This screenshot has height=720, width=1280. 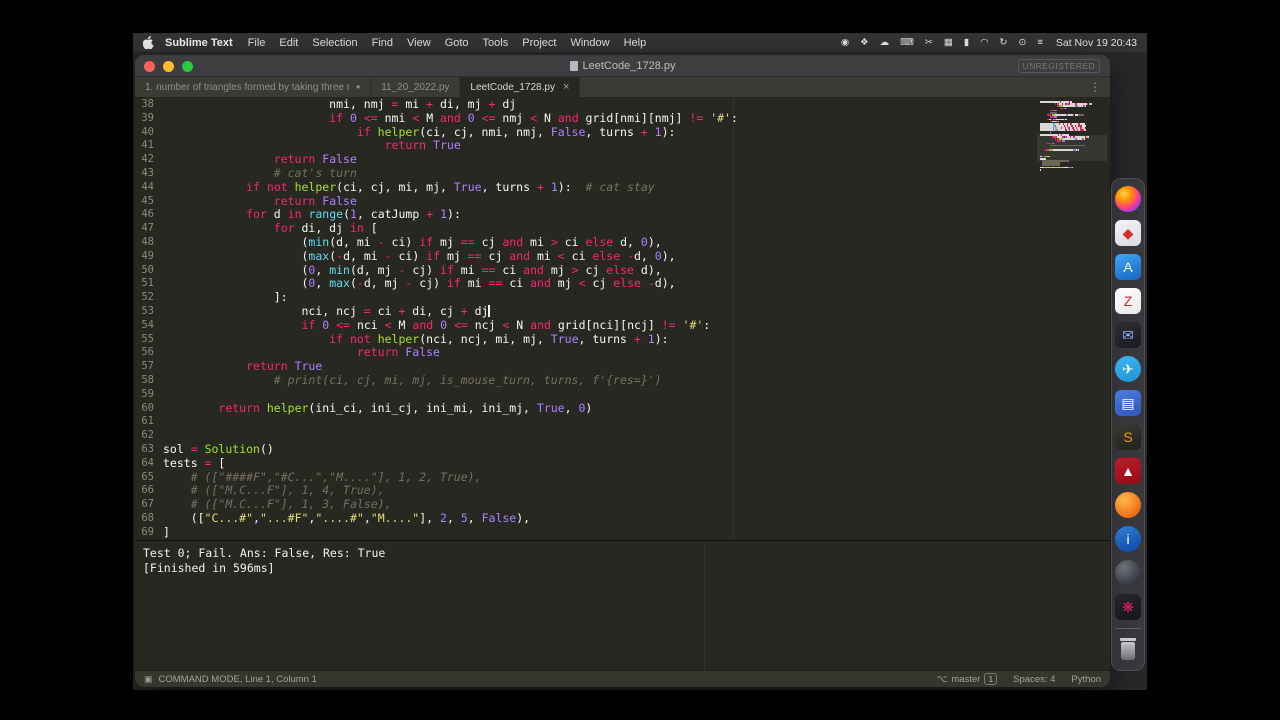 I want to click on code-line: 59, so click(x=436, y=395).